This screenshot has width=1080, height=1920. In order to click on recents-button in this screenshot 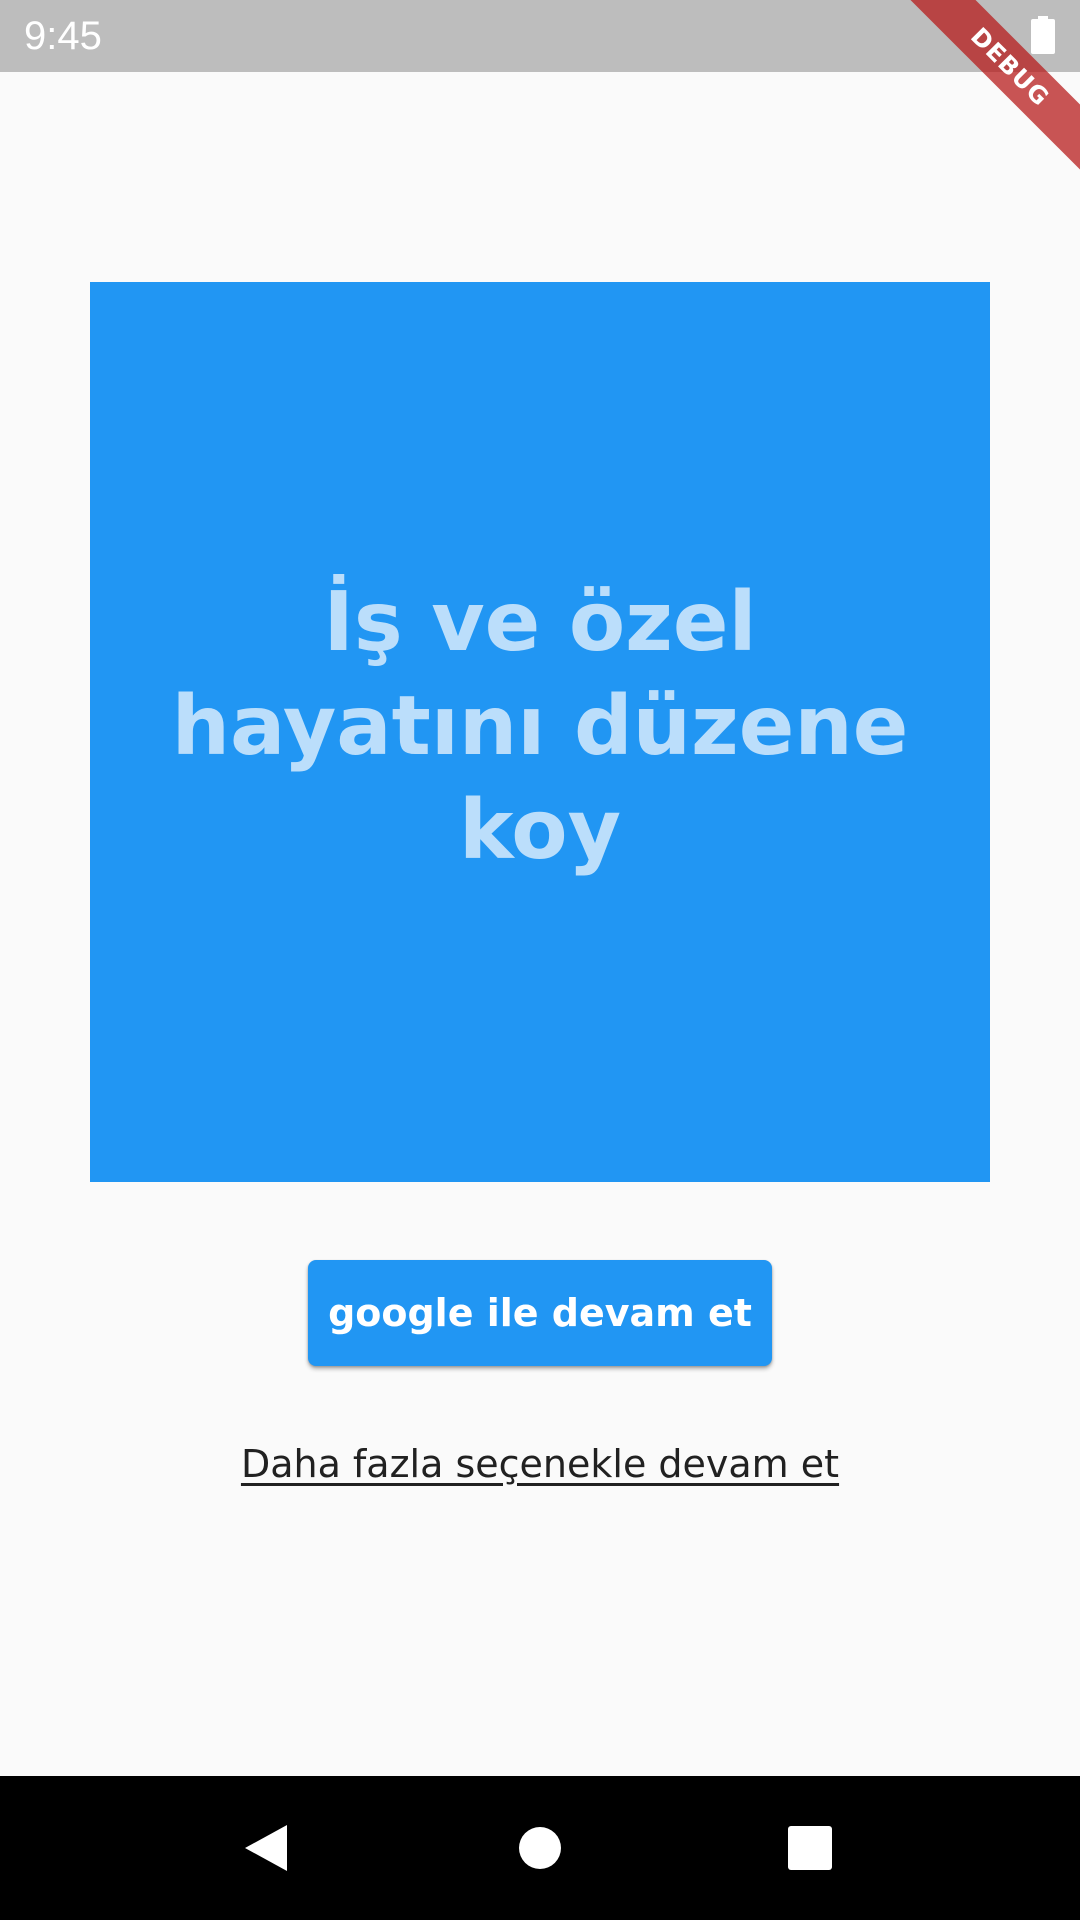, I will do `click(810, 1848)`.